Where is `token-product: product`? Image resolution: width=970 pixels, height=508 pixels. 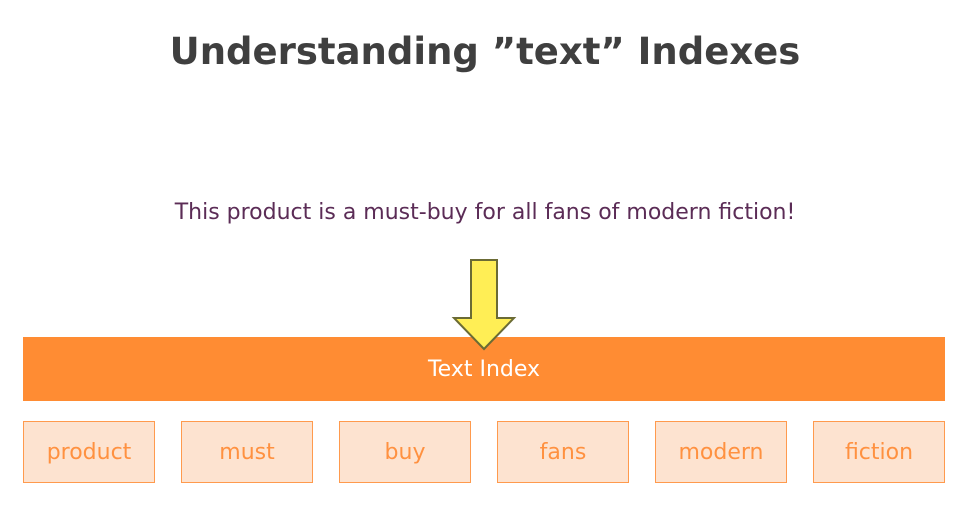 token-product: product is located at coordinates (89, 452).